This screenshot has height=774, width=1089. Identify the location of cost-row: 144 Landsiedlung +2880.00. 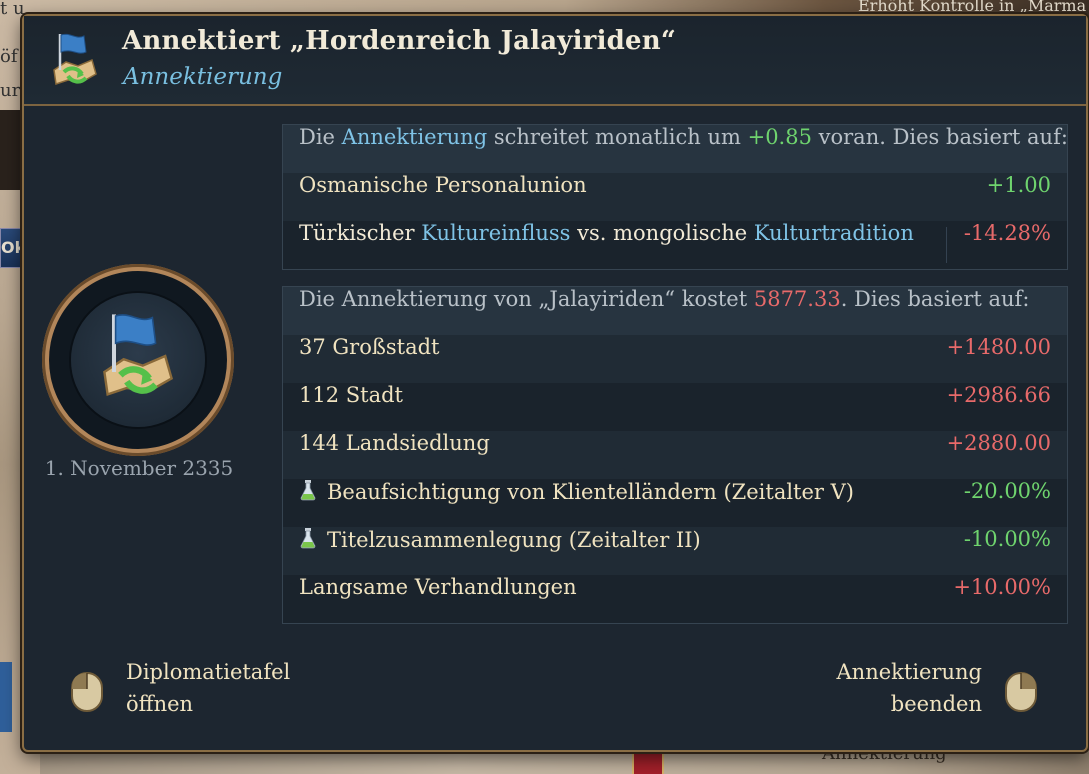
(675, 455).